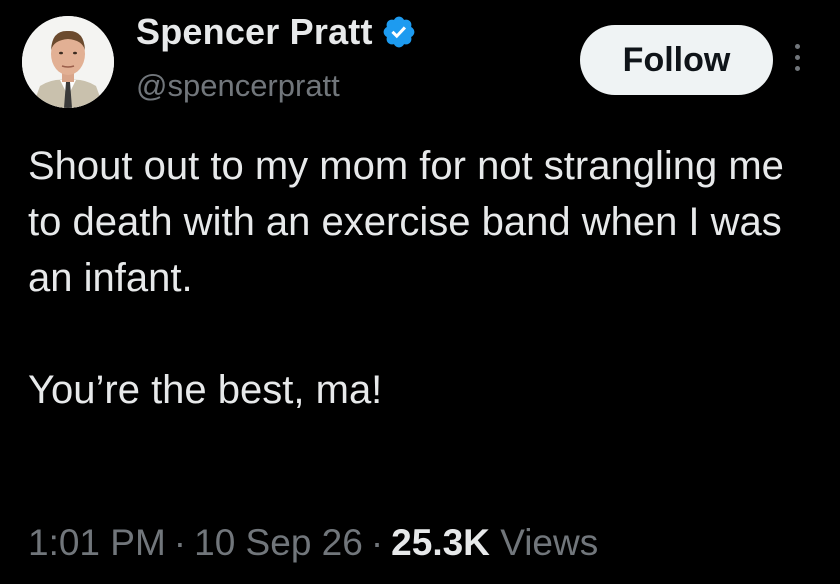 This screenshot has height=584, width=840. Describe the element at coordinates (97, 542) in the screenshot. I see `tweet-time: 1:01 PM` at that location.